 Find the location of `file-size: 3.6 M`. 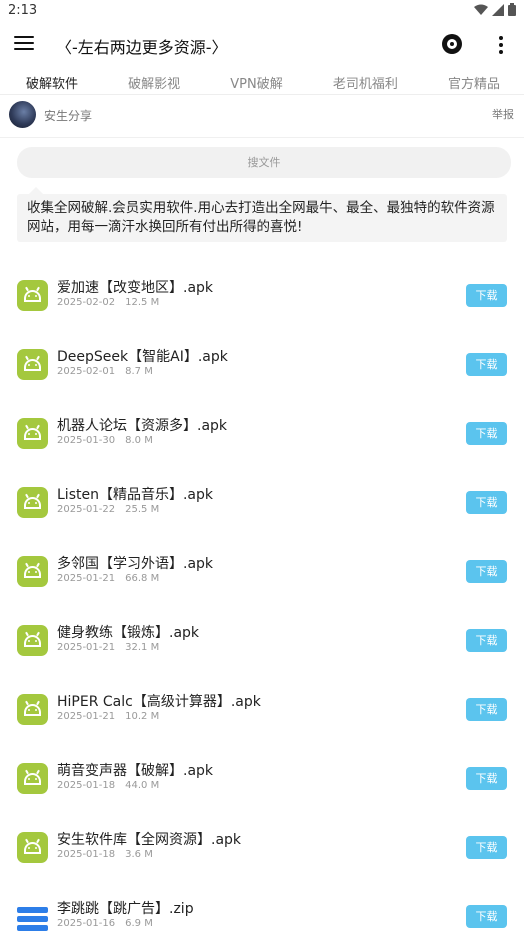

file-size: 3.6 M is located at coordinates (139, 854).